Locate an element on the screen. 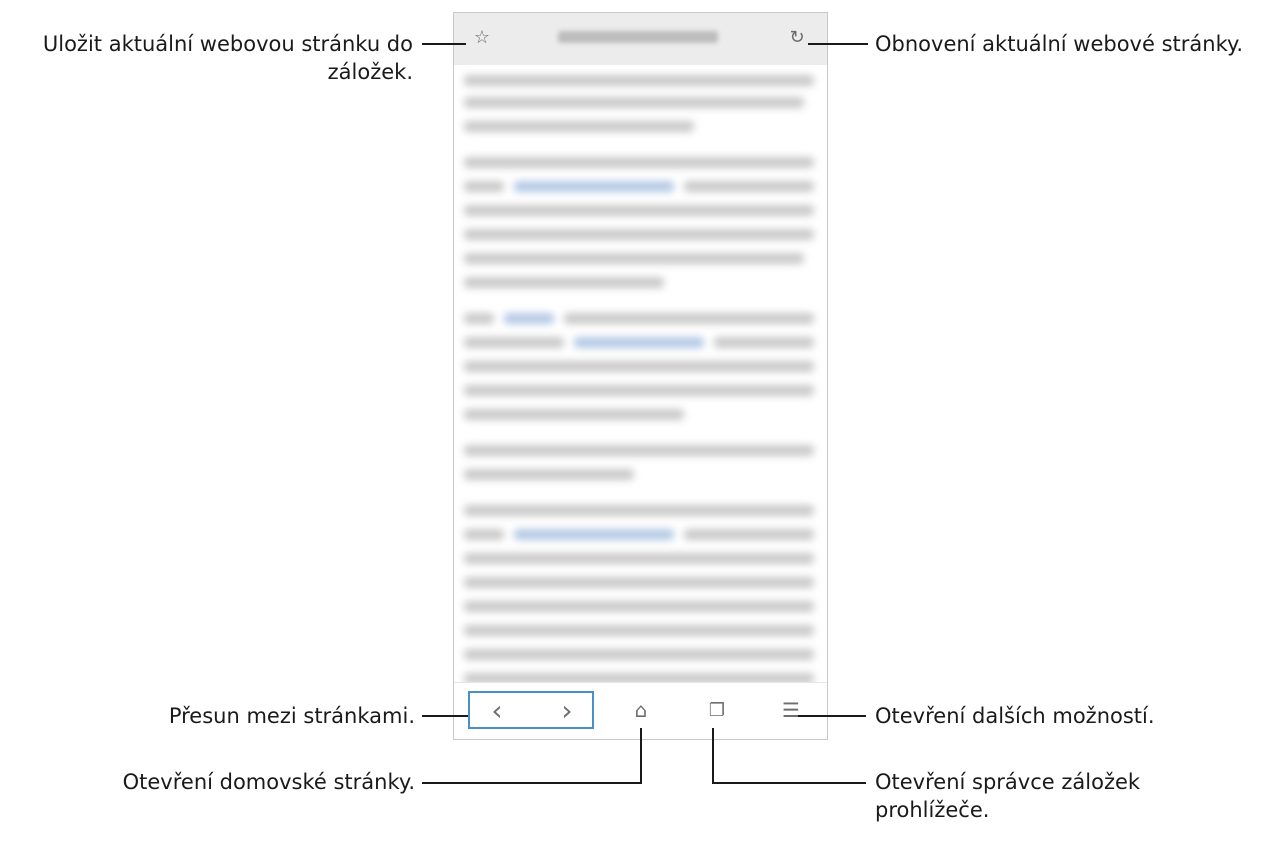 This screenshot has height=858, width=1277. bookmark-callout-line2: záložek. is located at coordinates (370, 72).